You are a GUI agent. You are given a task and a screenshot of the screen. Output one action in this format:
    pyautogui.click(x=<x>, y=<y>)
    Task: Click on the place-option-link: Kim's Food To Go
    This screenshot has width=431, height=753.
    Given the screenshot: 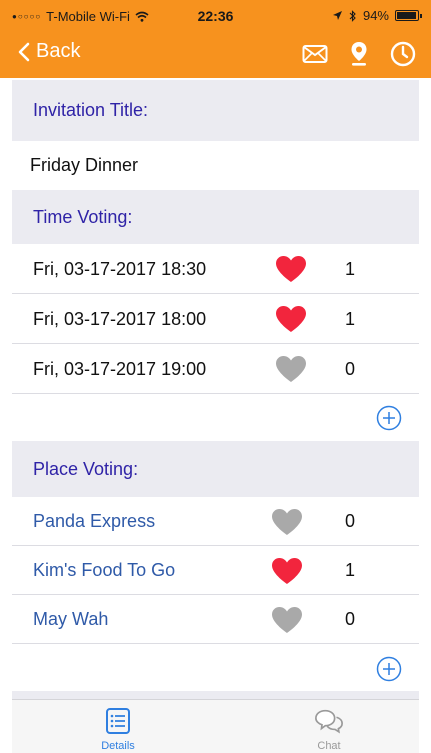 What is the action you would take?
    pyautogui.click(x=104, y=570)
    